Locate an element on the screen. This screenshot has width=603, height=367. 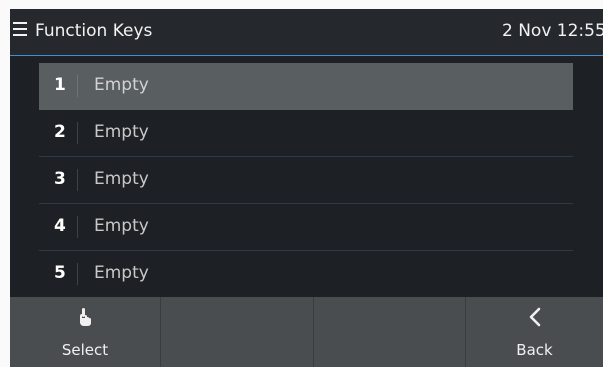
clock: 2 Nov 12:55 is located at coordinates (552, 31).